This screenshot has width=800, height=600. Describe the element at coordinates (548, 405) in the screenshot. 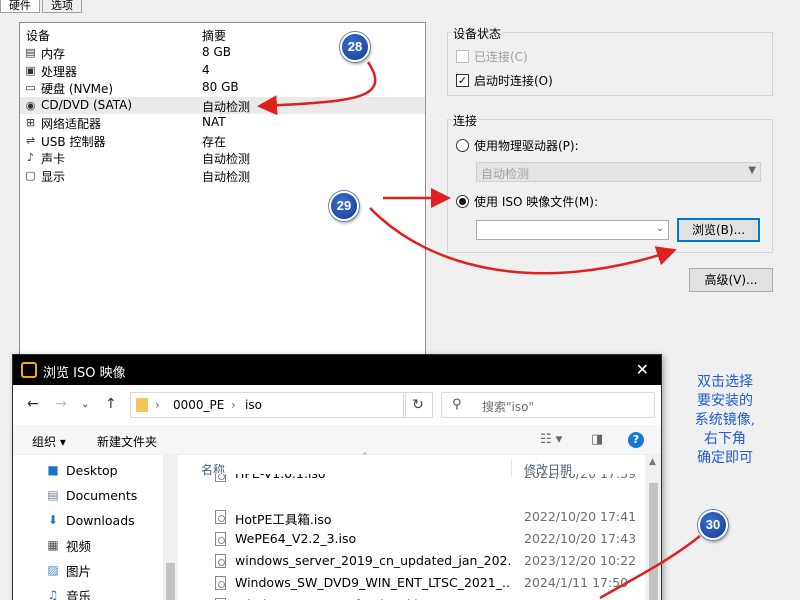

I see `search-input: ⚲ 搜索"iso"` at that location.